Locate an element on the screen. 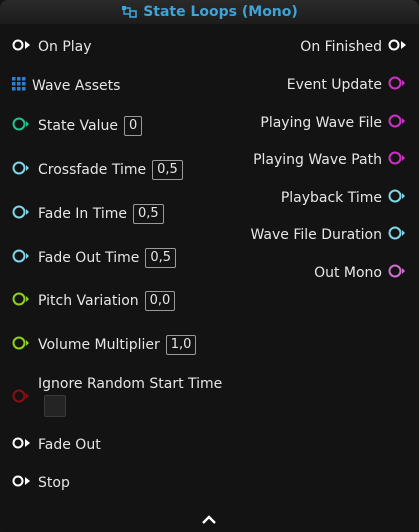 This screenshot has height=532, width=419. ignore-random-start-time-label-row: Ignore Random Start Time is located at coordinates (117, 384).